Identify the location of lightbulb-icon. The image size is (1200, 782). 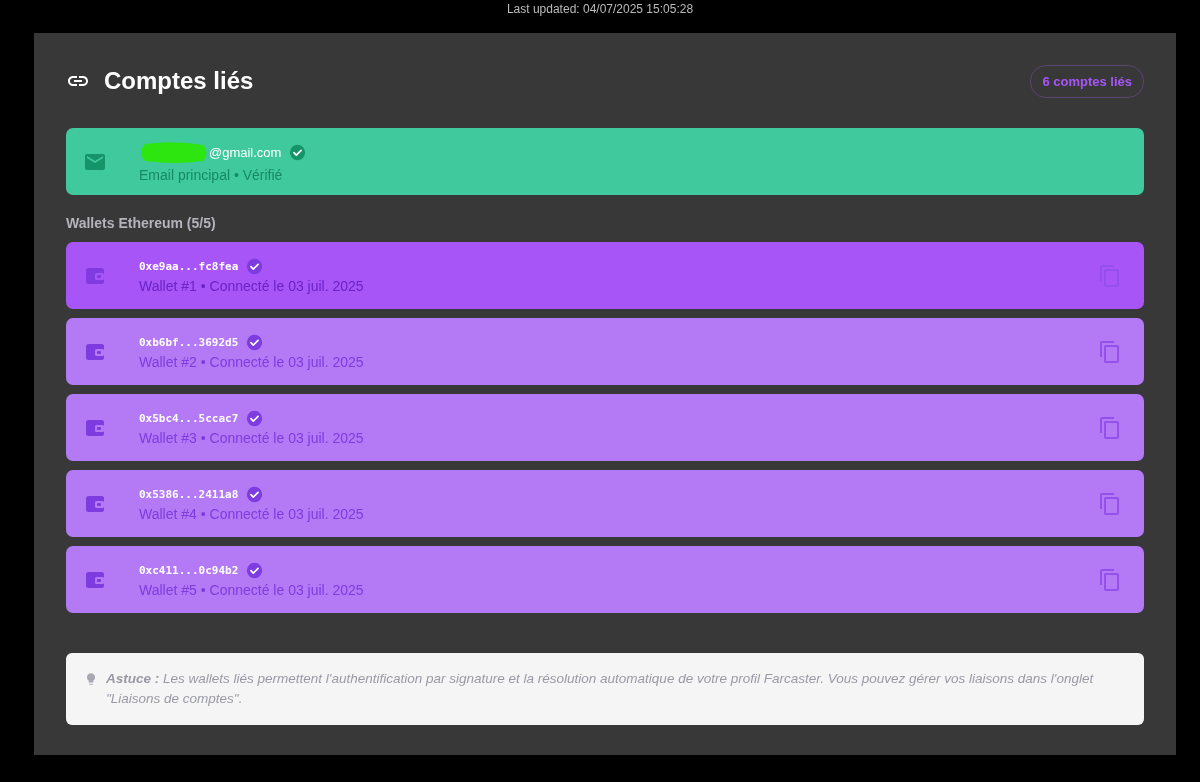
(91, 679).